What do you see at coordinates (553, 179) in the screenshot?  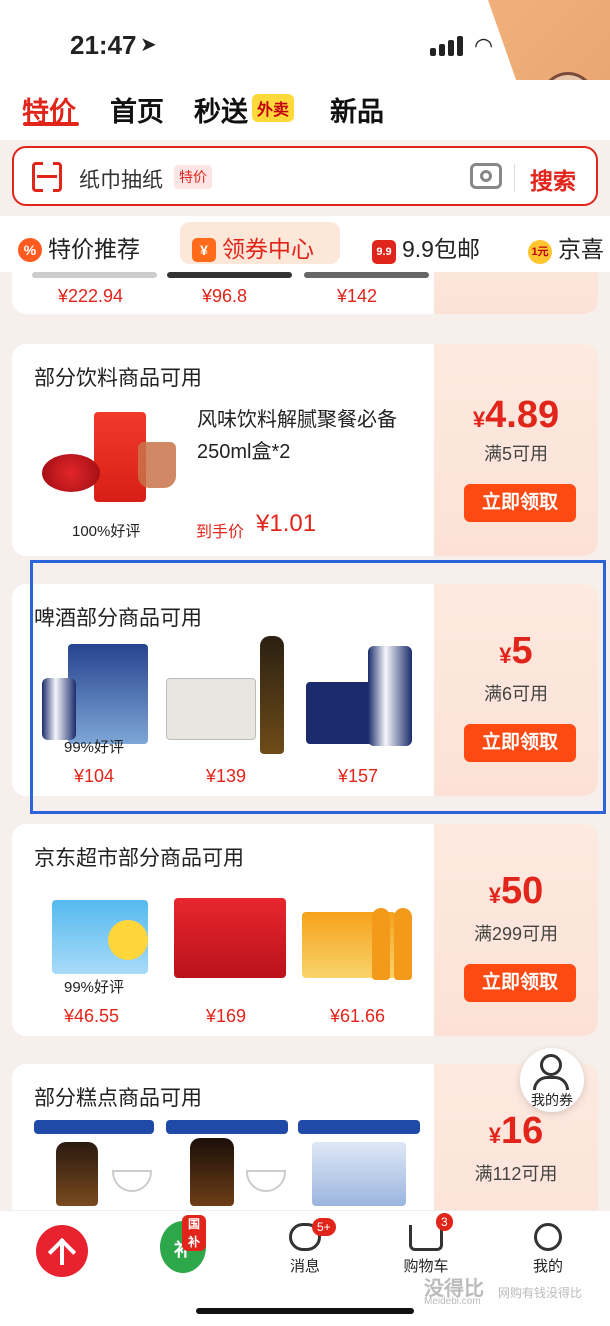 I see `search-button: 搜索` at bounding box center [553, 179].